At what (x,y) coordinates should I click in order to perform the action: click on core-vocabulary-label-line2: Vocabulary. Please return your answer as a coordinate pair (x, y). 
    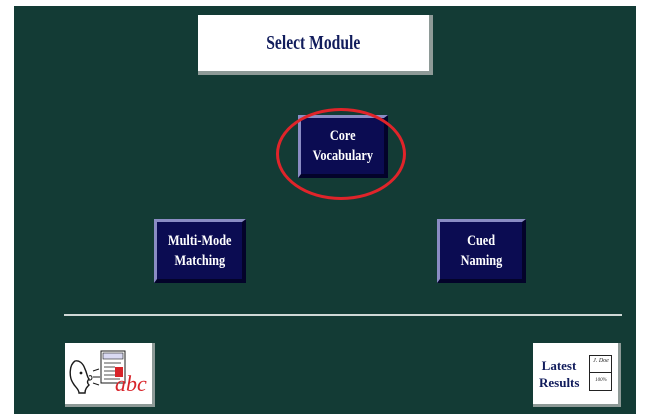
    Looking at the image, I should click on (342, 156).